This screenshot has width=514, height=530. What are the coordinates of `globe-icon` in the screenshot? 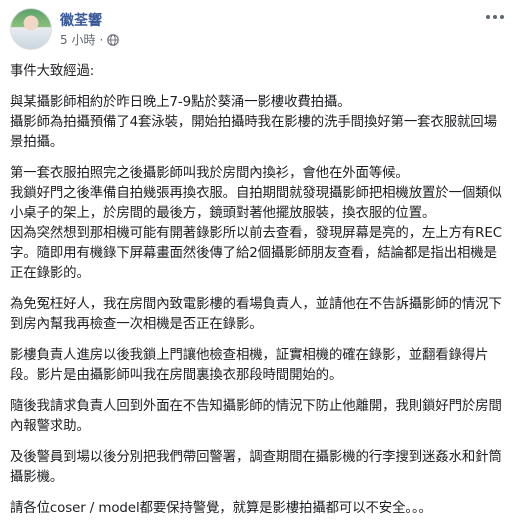 It's located at (113, 39).